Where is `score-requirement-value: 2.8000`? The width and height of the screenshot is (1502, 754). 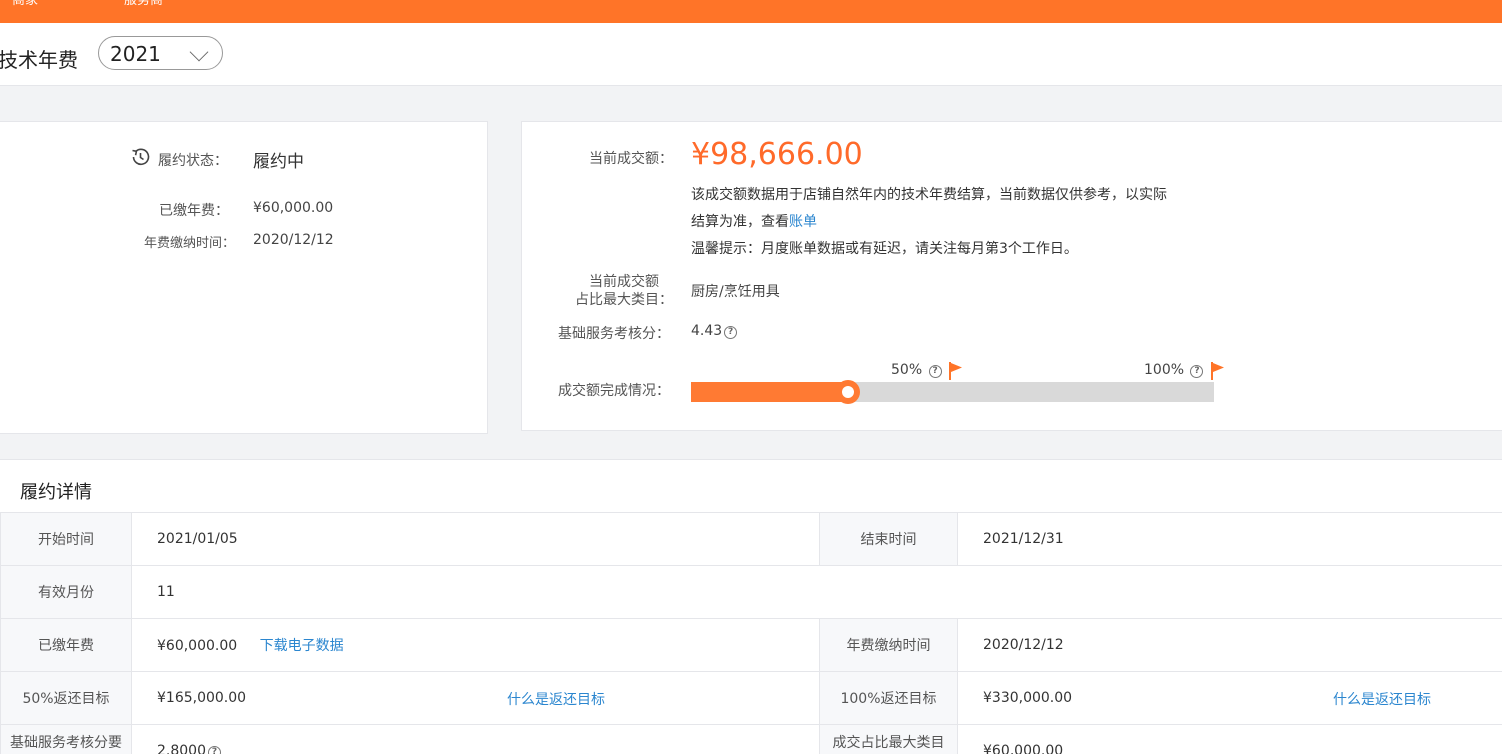
score-requirement-value: 2.8000 is located at coordinates (181, 748).